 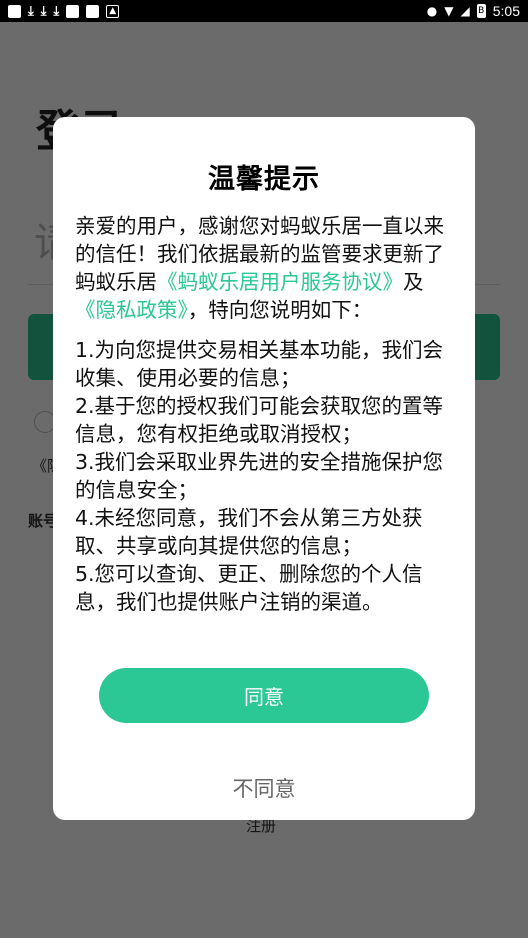 What do you see at coordinates (449, 10) in the screenshot?
I see `wifi-icon: ▼` at bounding box center [449, 10].